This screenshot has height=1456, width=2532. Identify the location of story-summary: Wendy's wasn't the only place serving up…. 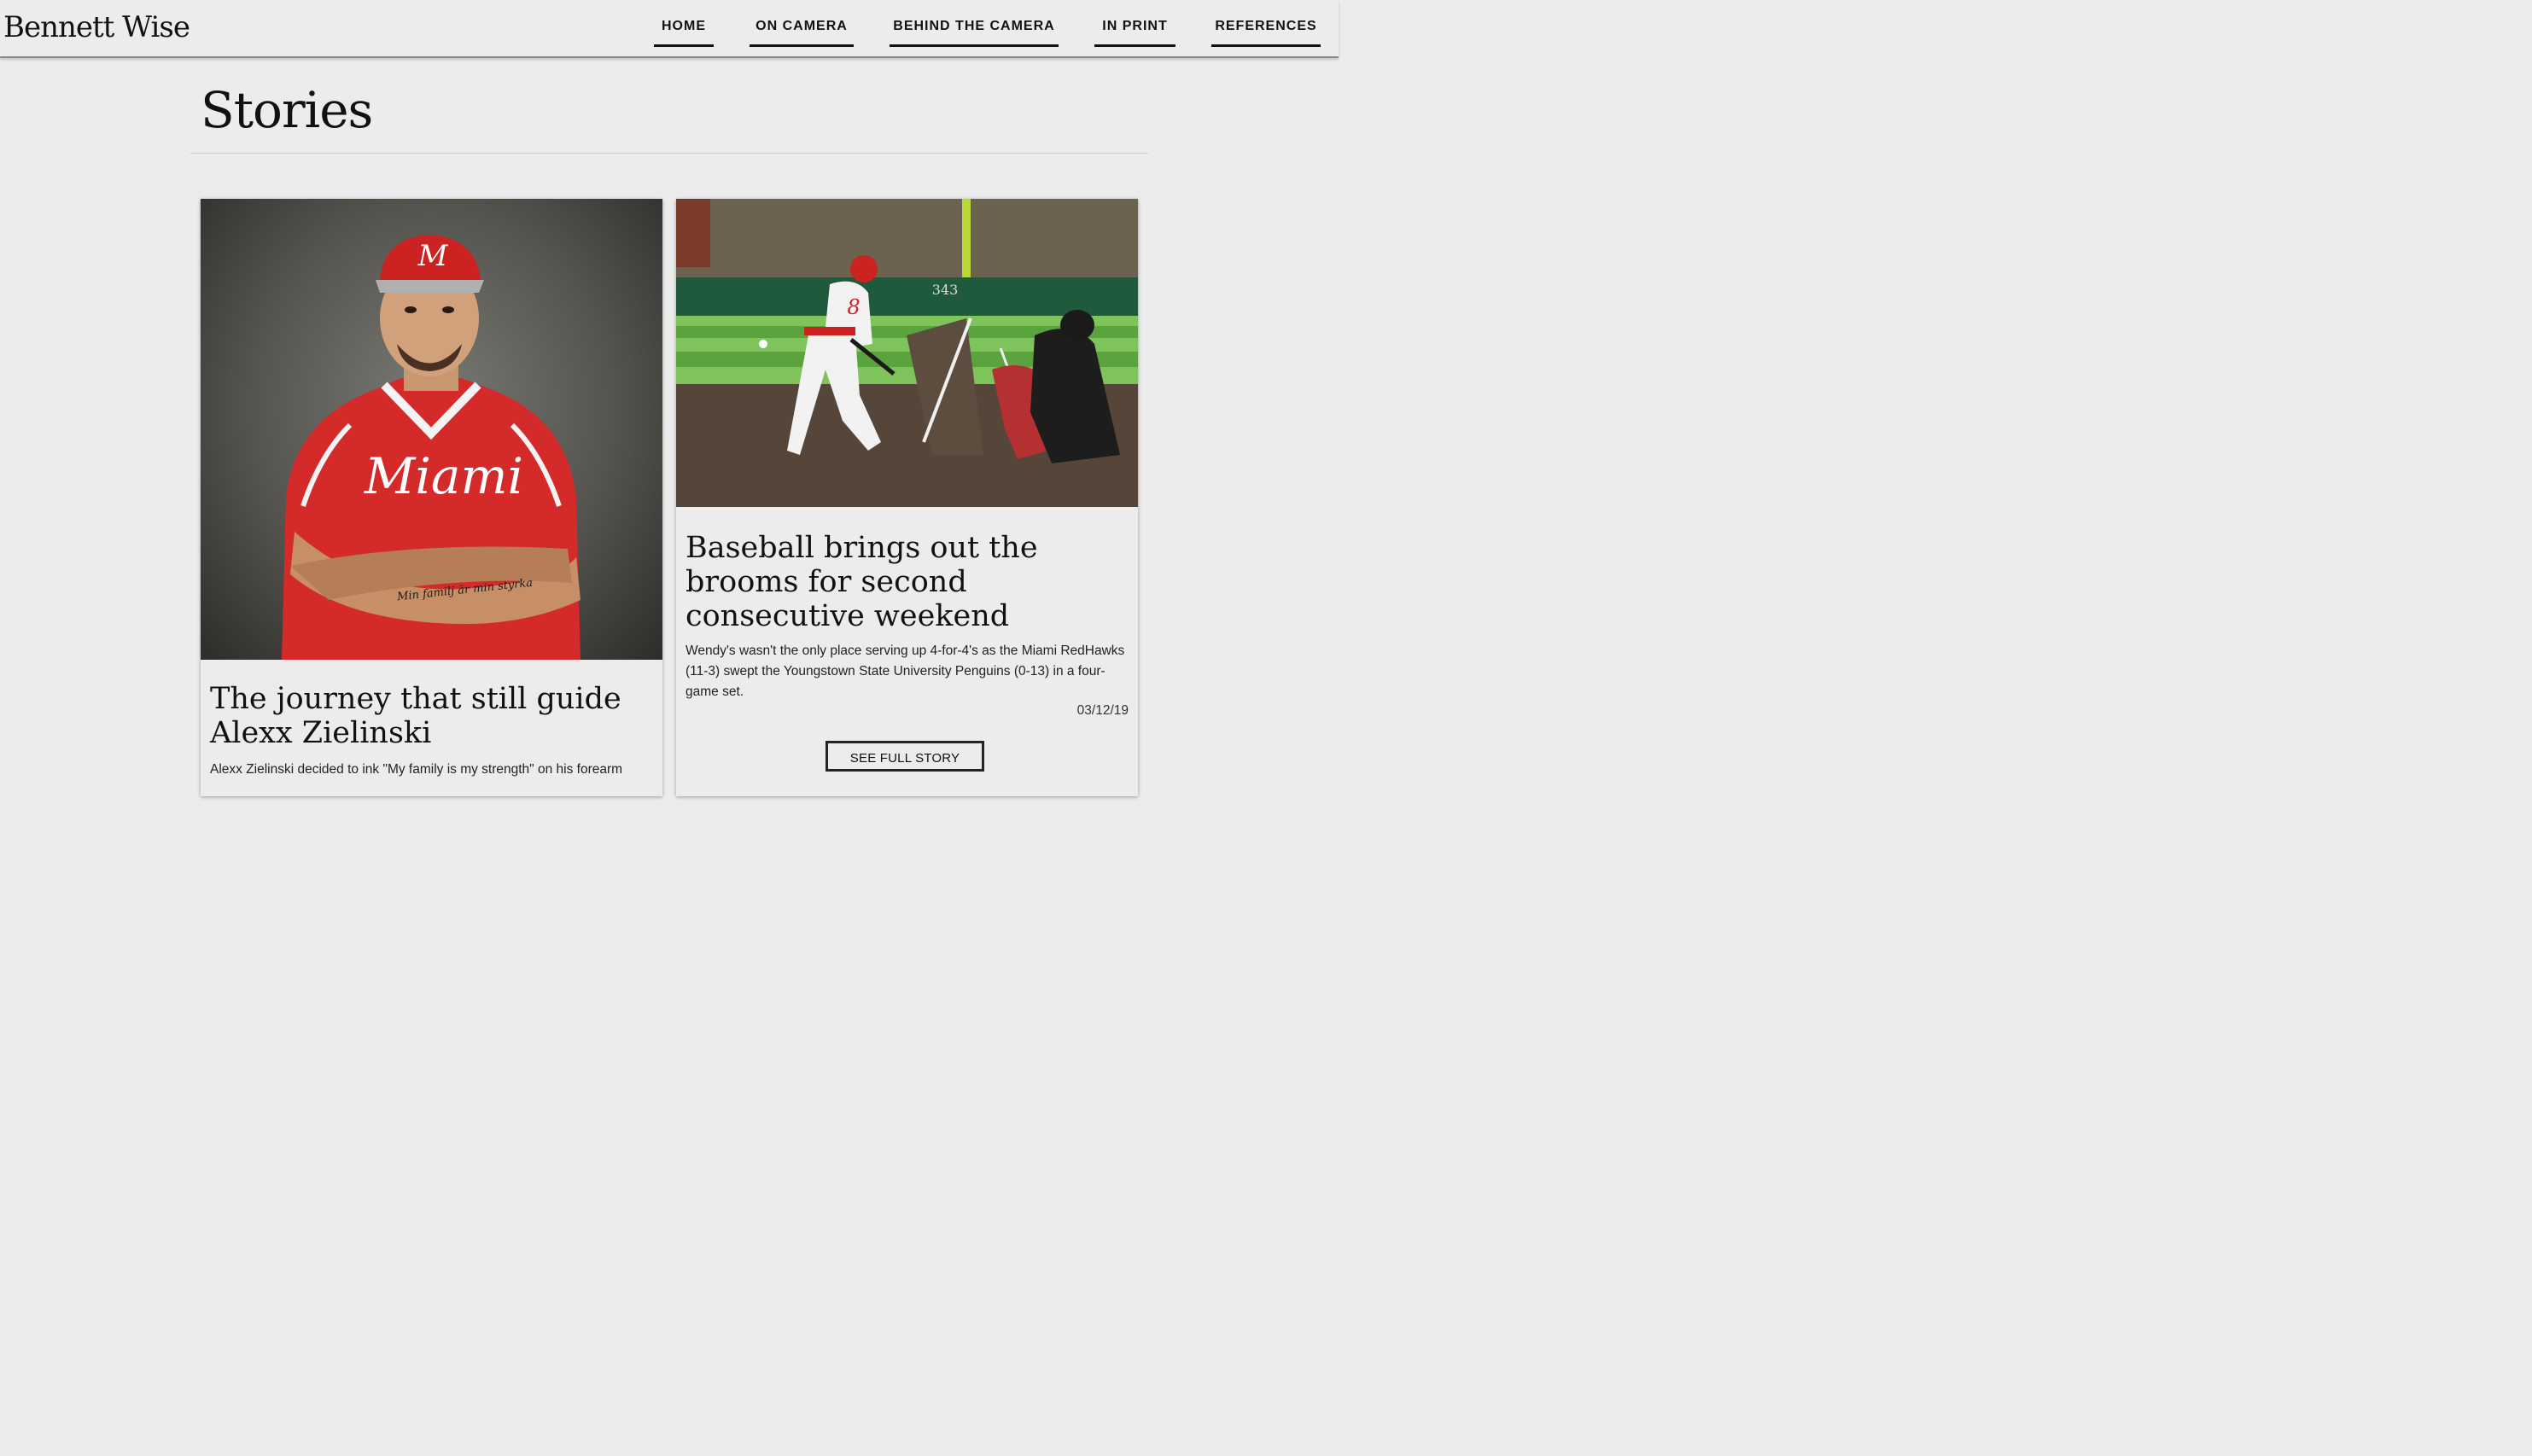
(905, 672).